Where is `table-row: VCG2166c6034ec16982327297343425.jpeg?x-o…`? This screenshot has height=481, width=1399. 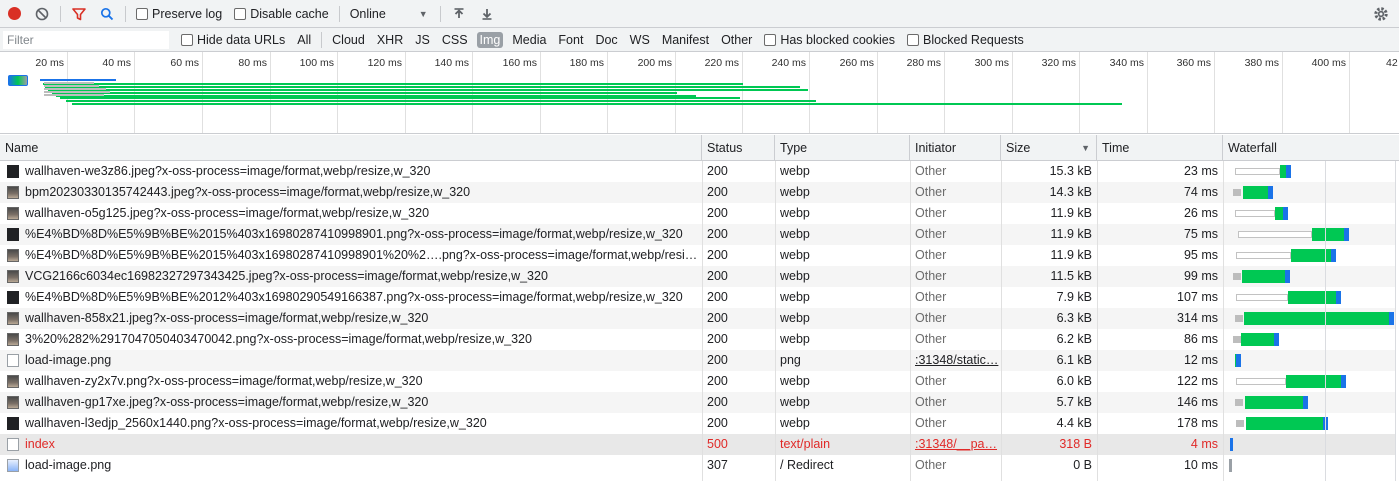
table-row: VCG2166c6034ec16982327297343425.jpeg?x-o… is located at coordinates (699, 276).